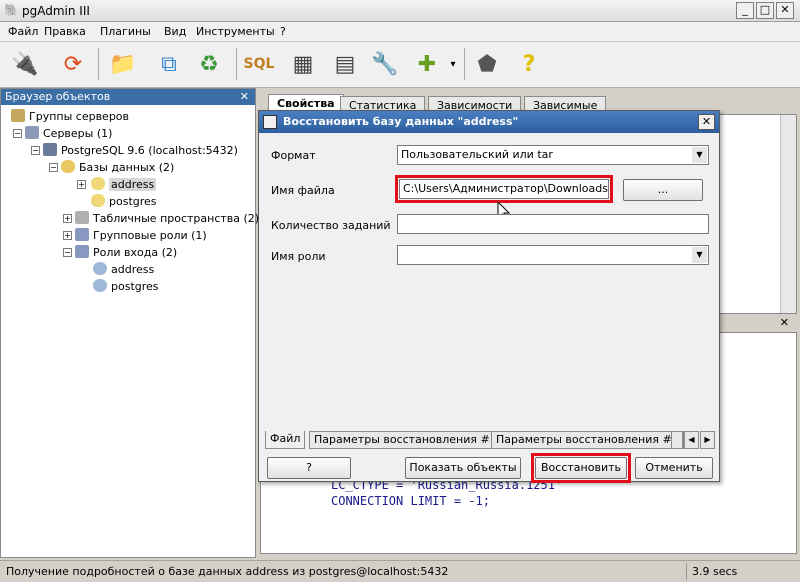 This screenshot has height=582, width=800. Describe the element at coordinates (401, 121) in the screenshot. I see `dialog-title: Восстановить базу данных "address"` at that location.